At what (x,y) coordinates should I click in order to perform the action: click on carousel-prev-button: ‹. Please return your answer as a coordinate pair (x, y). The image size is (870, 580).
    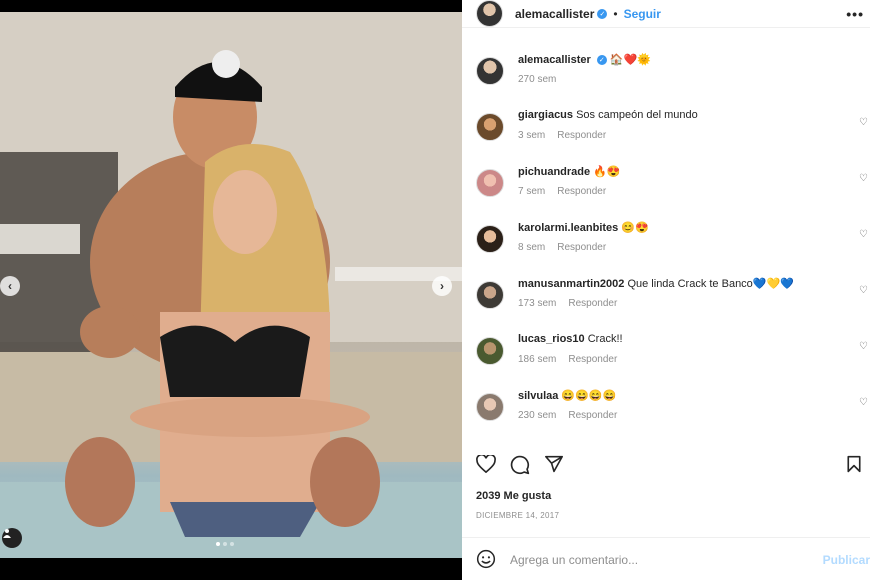
    Looking at the image, I should click on (10, 286).